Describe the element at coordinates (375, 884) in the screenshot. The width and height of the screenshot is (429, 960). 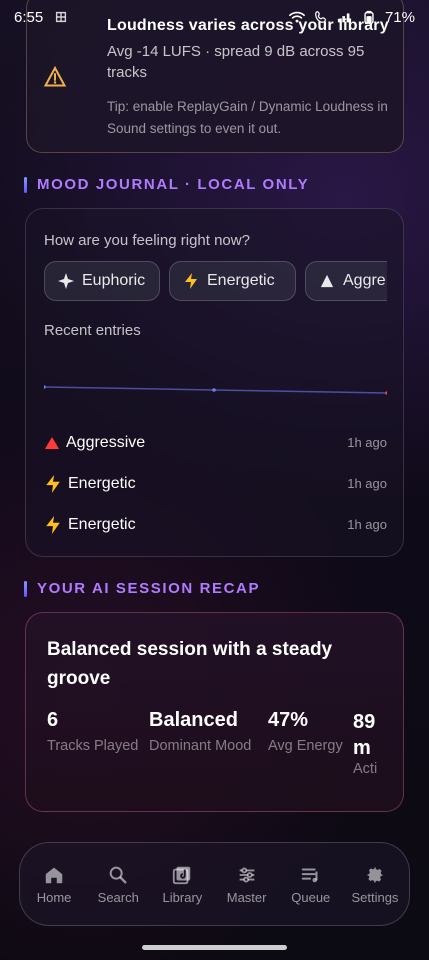
I see `nav-settings: Settings` at that location.